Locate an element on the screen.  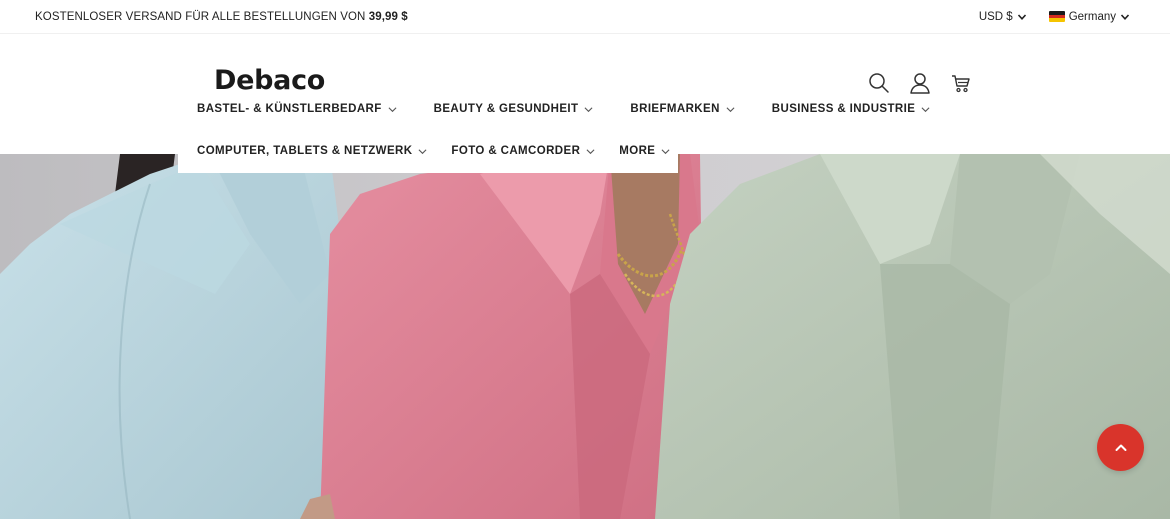
header-actions is located at coordinates (920, 83).